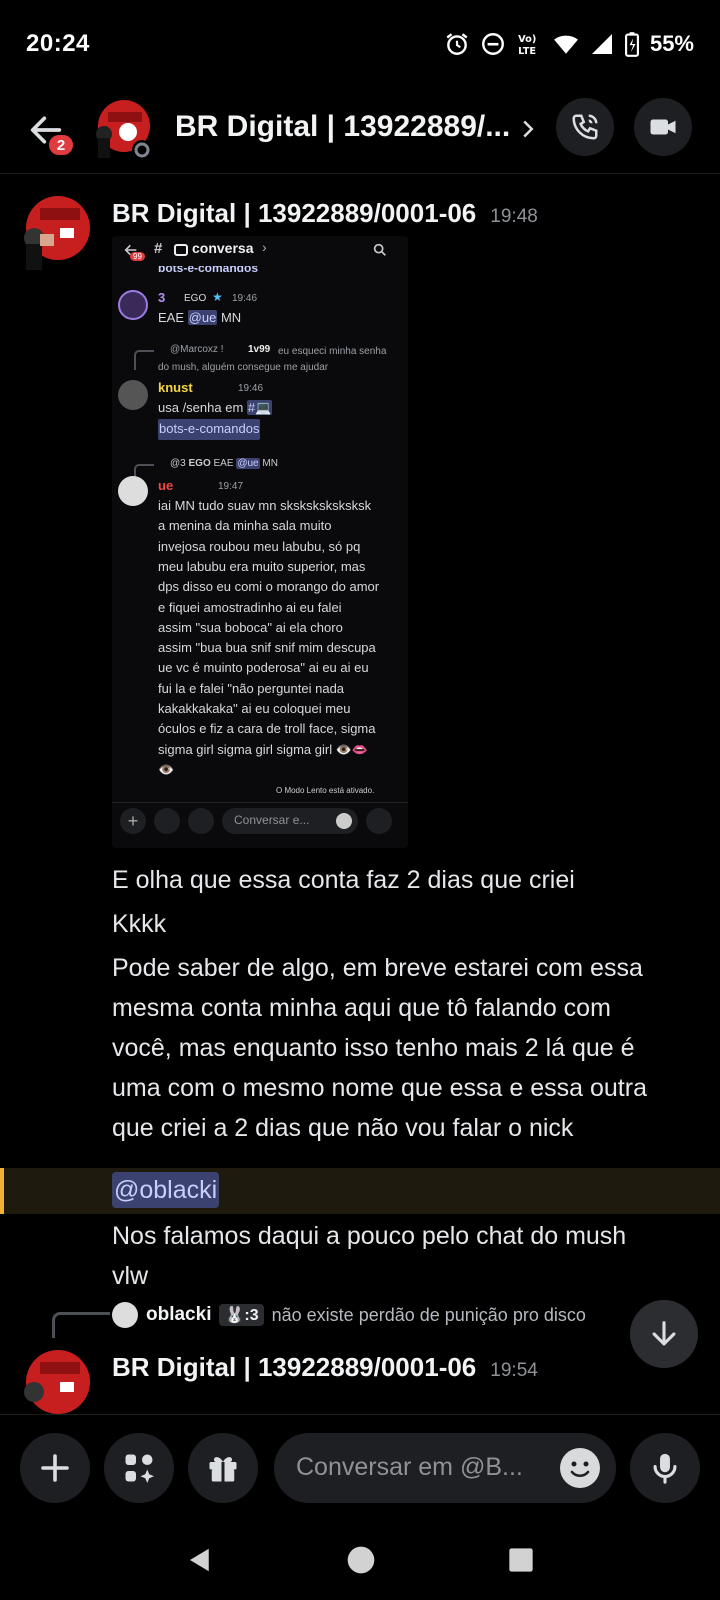  Describe the element at coordinates (215, 407) in the screenshot. I see `embed-text: usa /senha em #💻` at that location.